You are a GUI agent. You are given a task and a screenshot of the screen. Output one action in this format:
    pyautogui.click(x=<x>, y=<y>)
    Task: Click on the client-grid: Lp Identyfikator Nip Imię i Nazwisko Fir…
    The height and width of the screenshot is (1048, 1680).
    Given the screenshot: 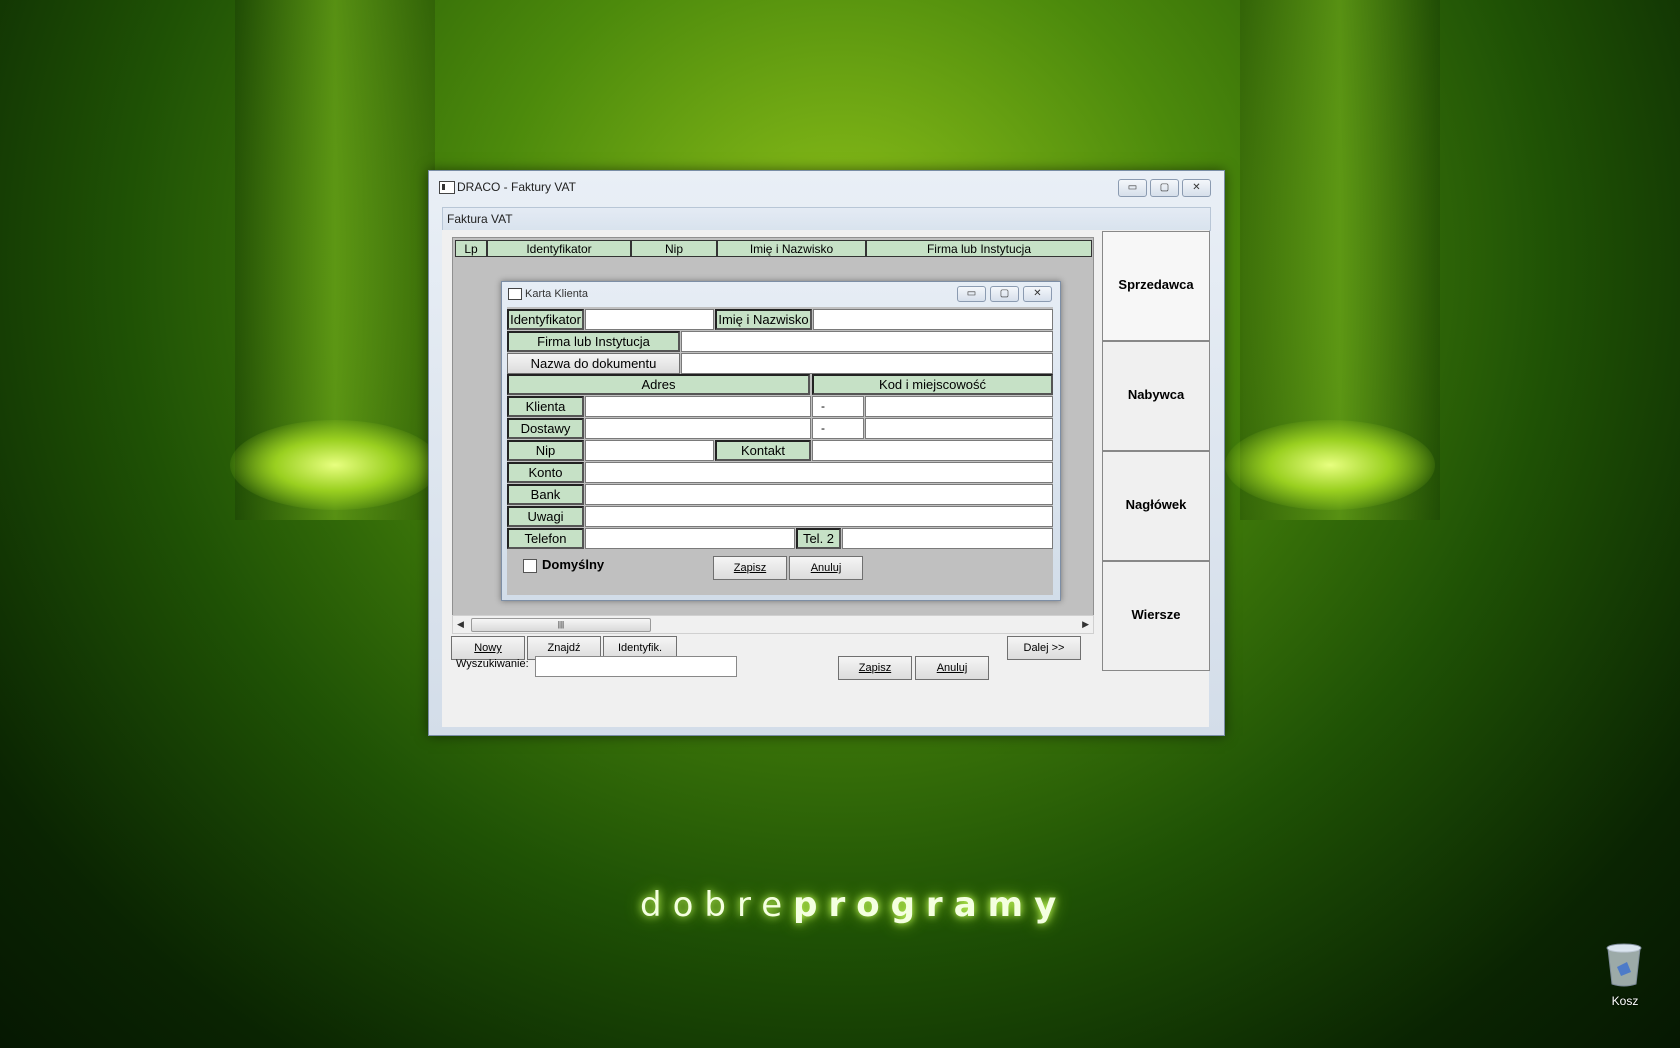 What is the action you would take?
    pyautogui.click(x=773, y=428)
    